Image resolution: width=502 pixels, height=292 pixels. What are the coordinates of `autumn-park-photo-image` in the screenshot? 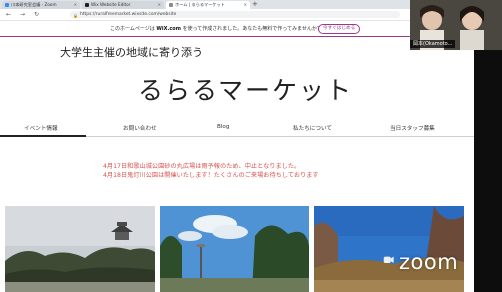 It's located at (389, 249).